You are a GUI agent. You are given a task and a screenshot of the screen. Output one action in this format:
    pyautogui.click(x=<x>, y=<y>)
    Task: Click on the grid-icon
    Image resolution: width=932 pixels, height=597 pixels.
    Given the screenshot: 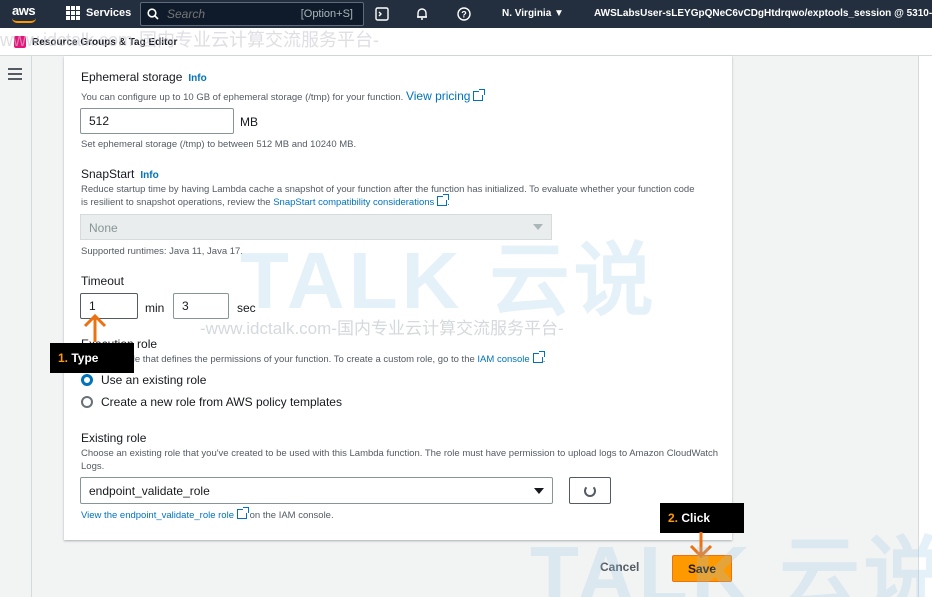 What is the action you would take?
    pyautogui.click(x=73, y=13)
    